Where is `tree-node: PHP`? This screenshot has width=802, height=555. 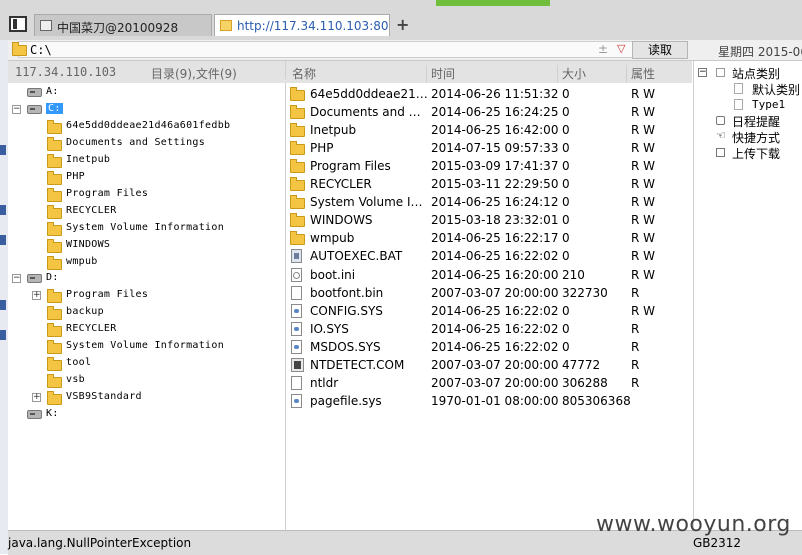 tree-node: PHP is located at coordinates (146, 178).